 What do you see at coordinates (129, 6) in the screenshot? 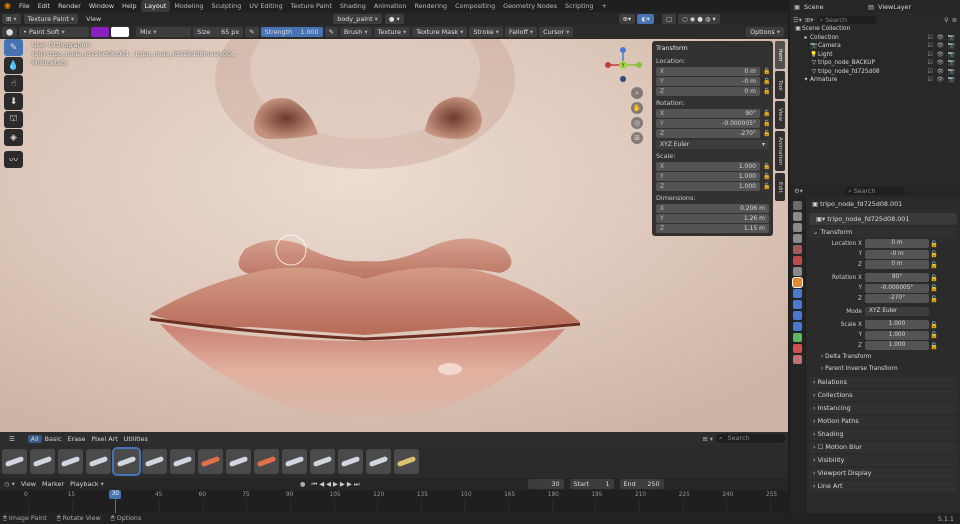
I see `menu-help: Help` at bounding box center [129, 6].